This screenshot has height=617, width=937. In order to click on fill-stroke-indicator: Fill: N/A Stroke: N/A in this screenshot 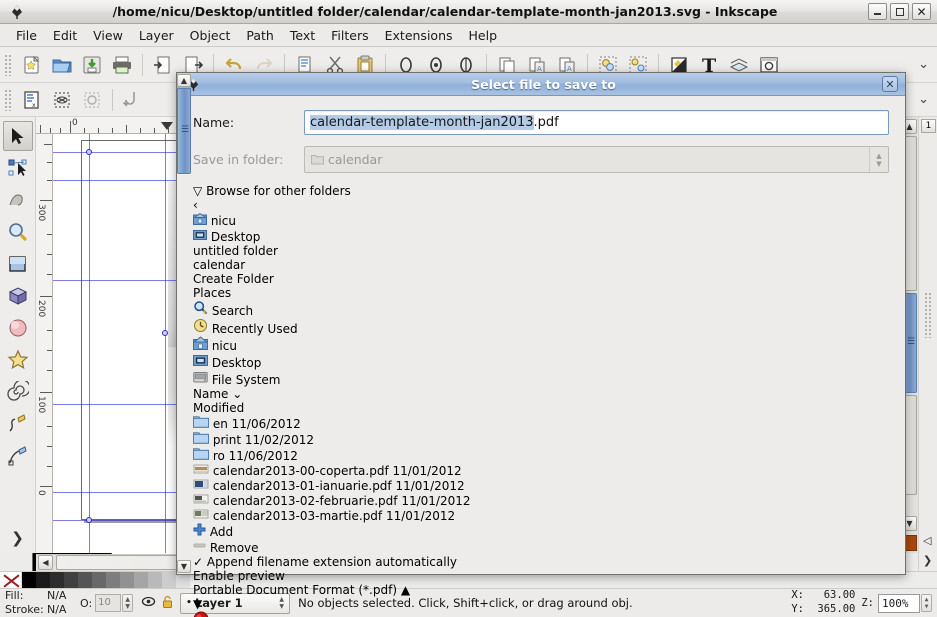, I will do `click(37, 603)`.